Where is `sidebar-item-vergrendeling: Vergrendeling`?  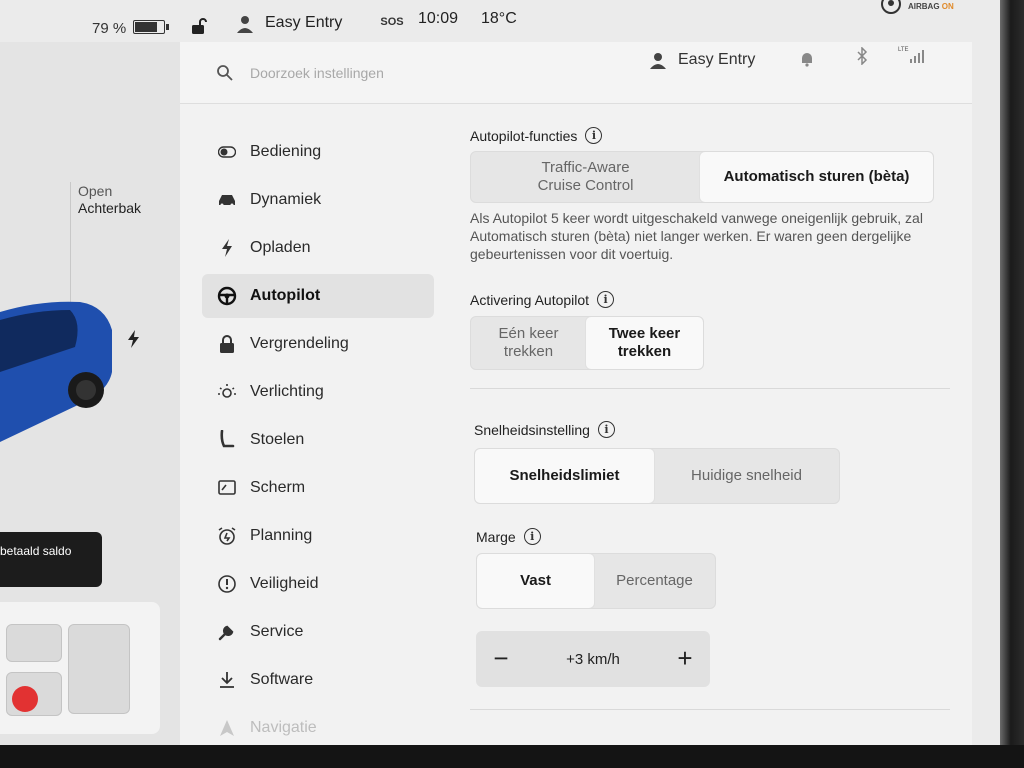
sidebar-item-vergrendeling: Vergrendeling is located at coordinates (318, 344).